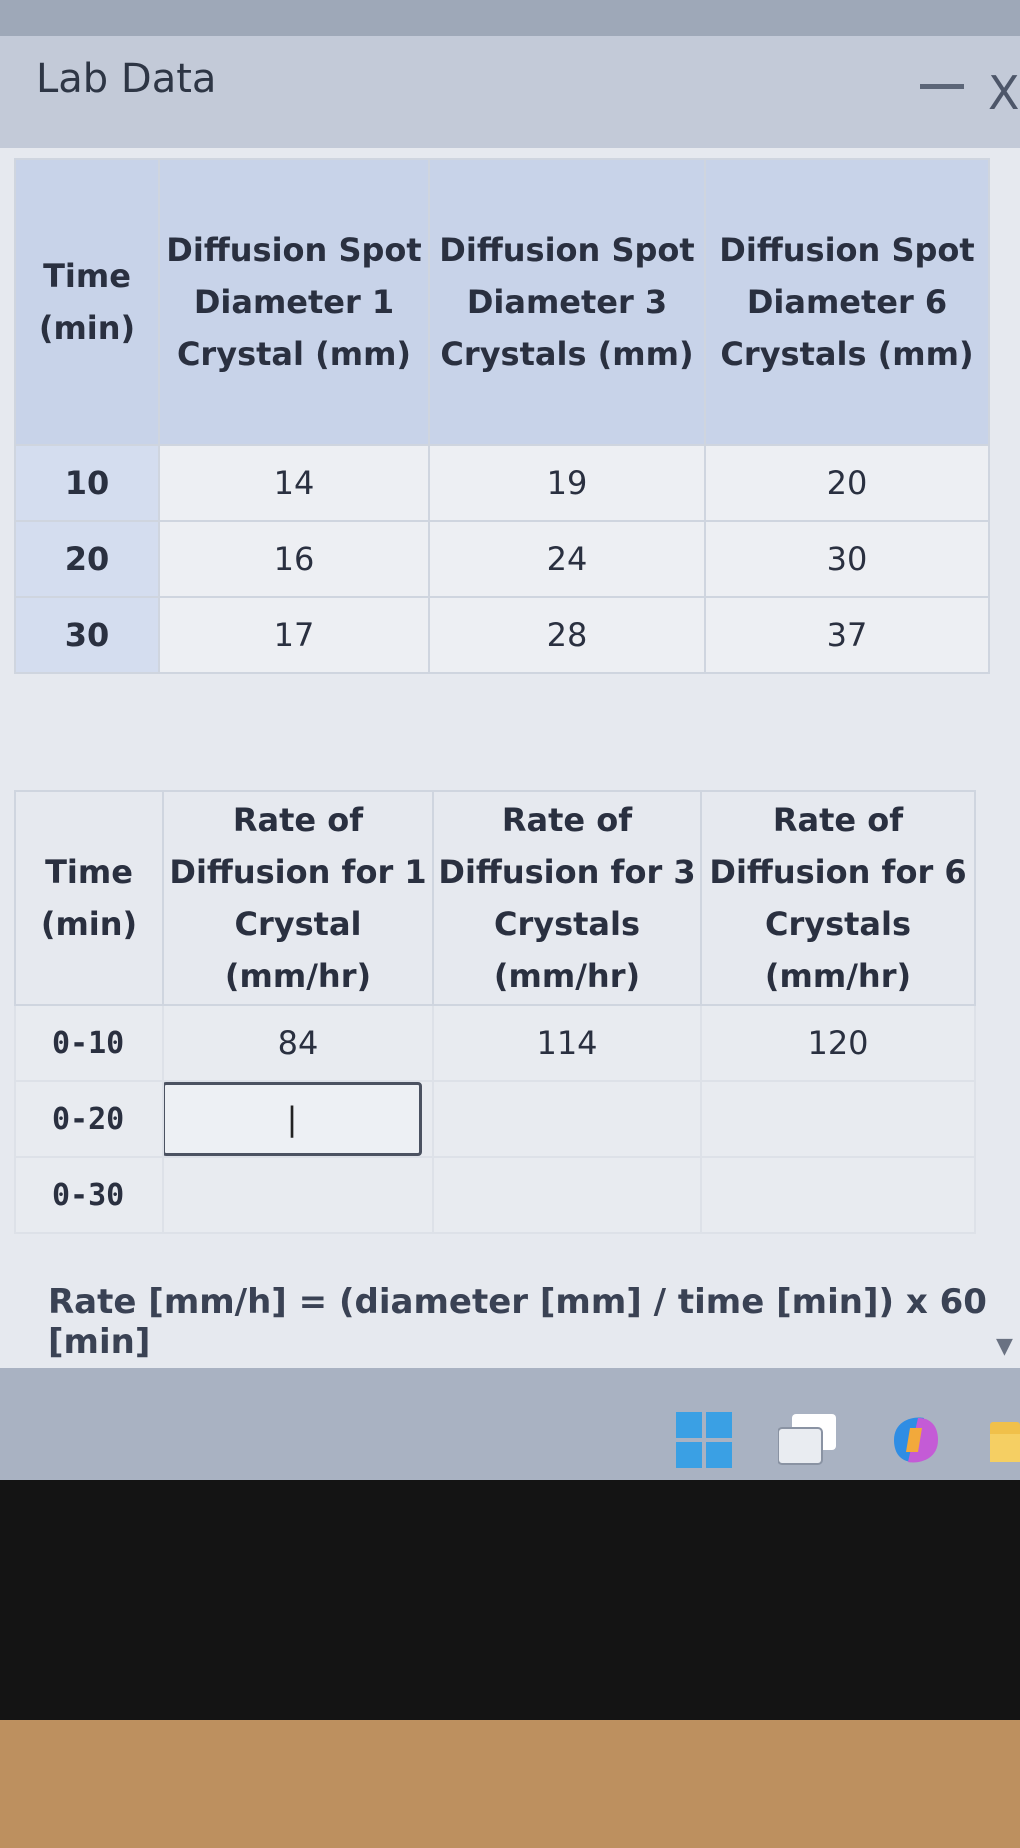  Describe the element at coordinates (89, 1043) in the screenshot. I see `time-cell: 0-10` at that location.